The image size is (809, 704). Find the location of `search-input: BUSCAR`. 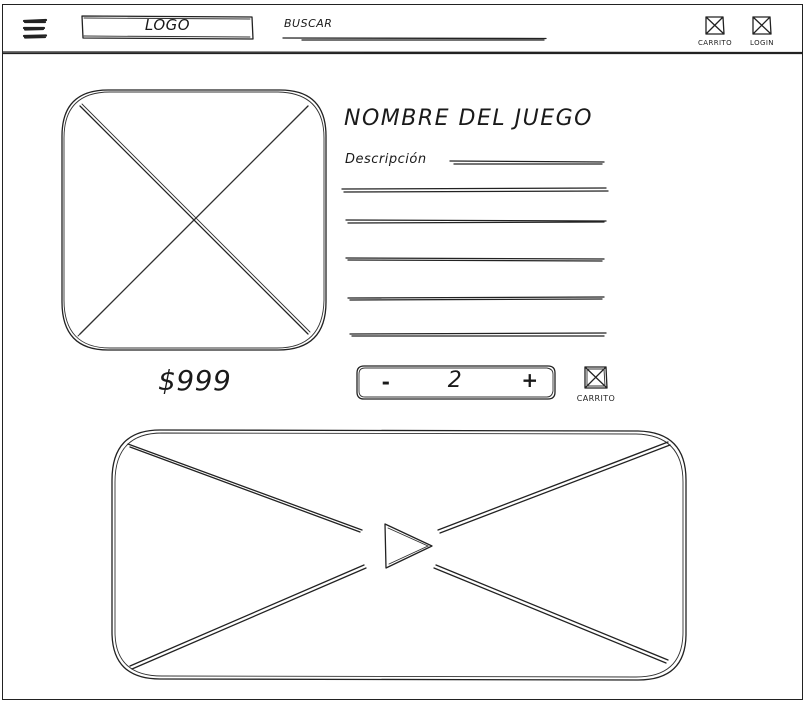

search-input: BUSCAR is located at coordinates (308, 23).